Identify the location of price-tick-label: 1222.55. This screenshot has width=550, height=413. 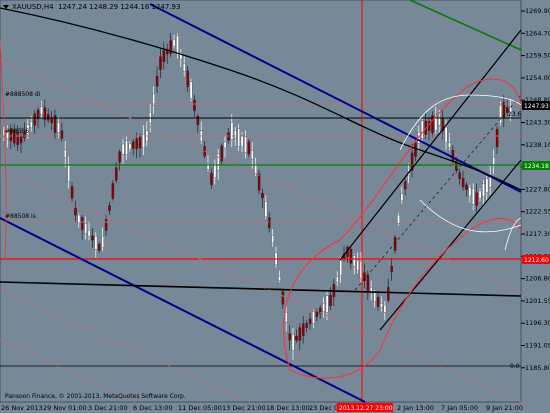
(537, 212).